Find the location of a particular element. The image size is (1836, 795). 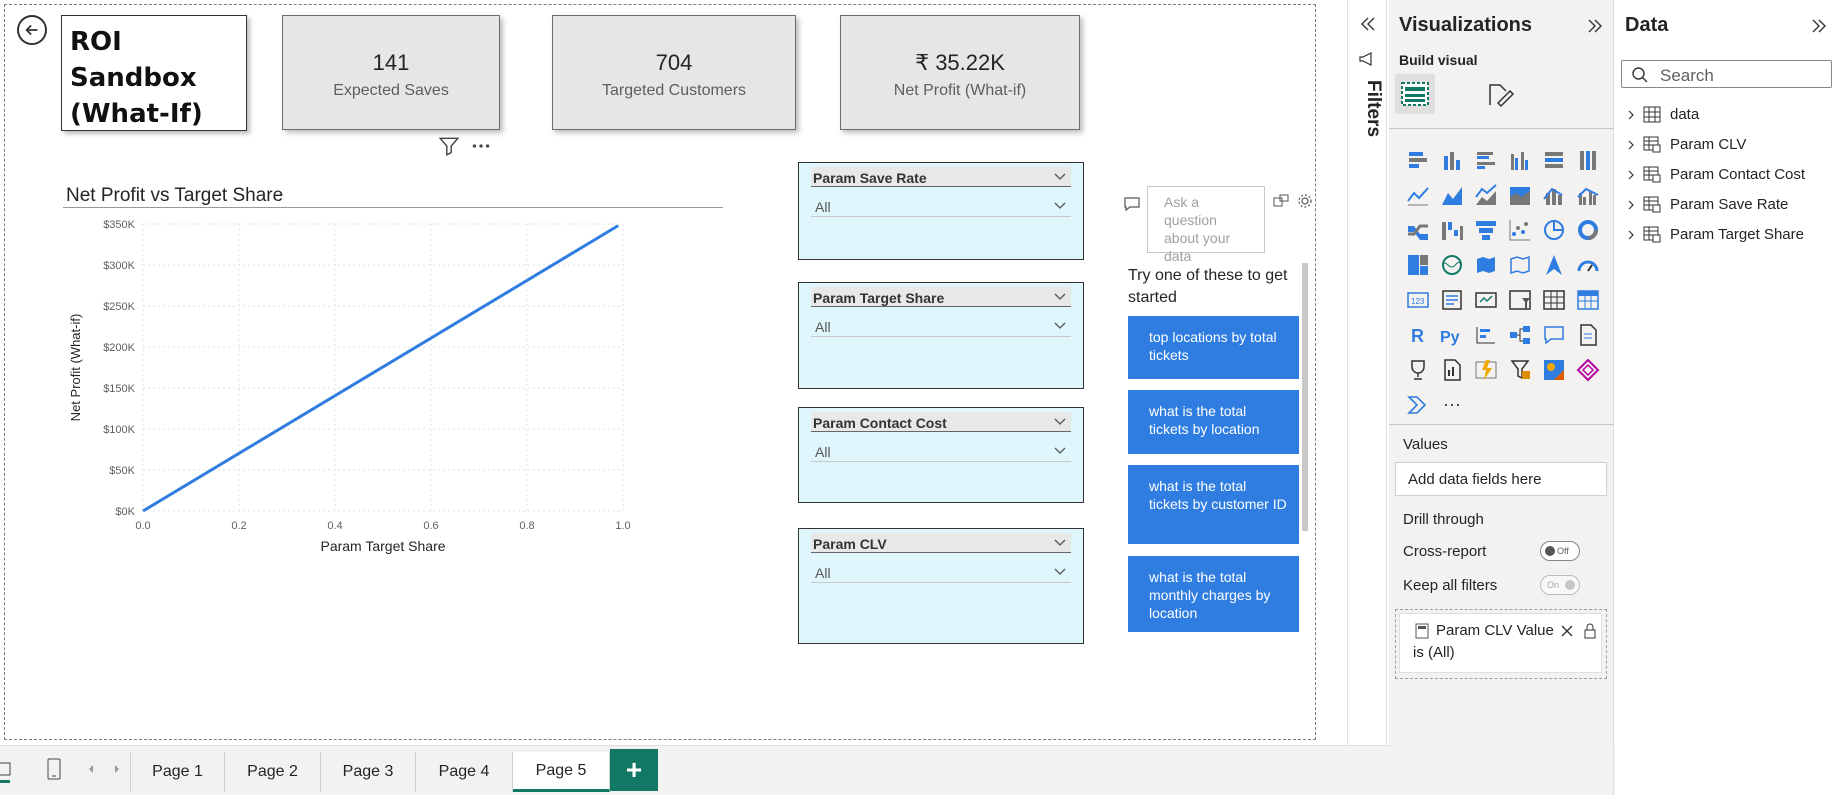

qa-scrollbar is located at coordinates (1305, 397).